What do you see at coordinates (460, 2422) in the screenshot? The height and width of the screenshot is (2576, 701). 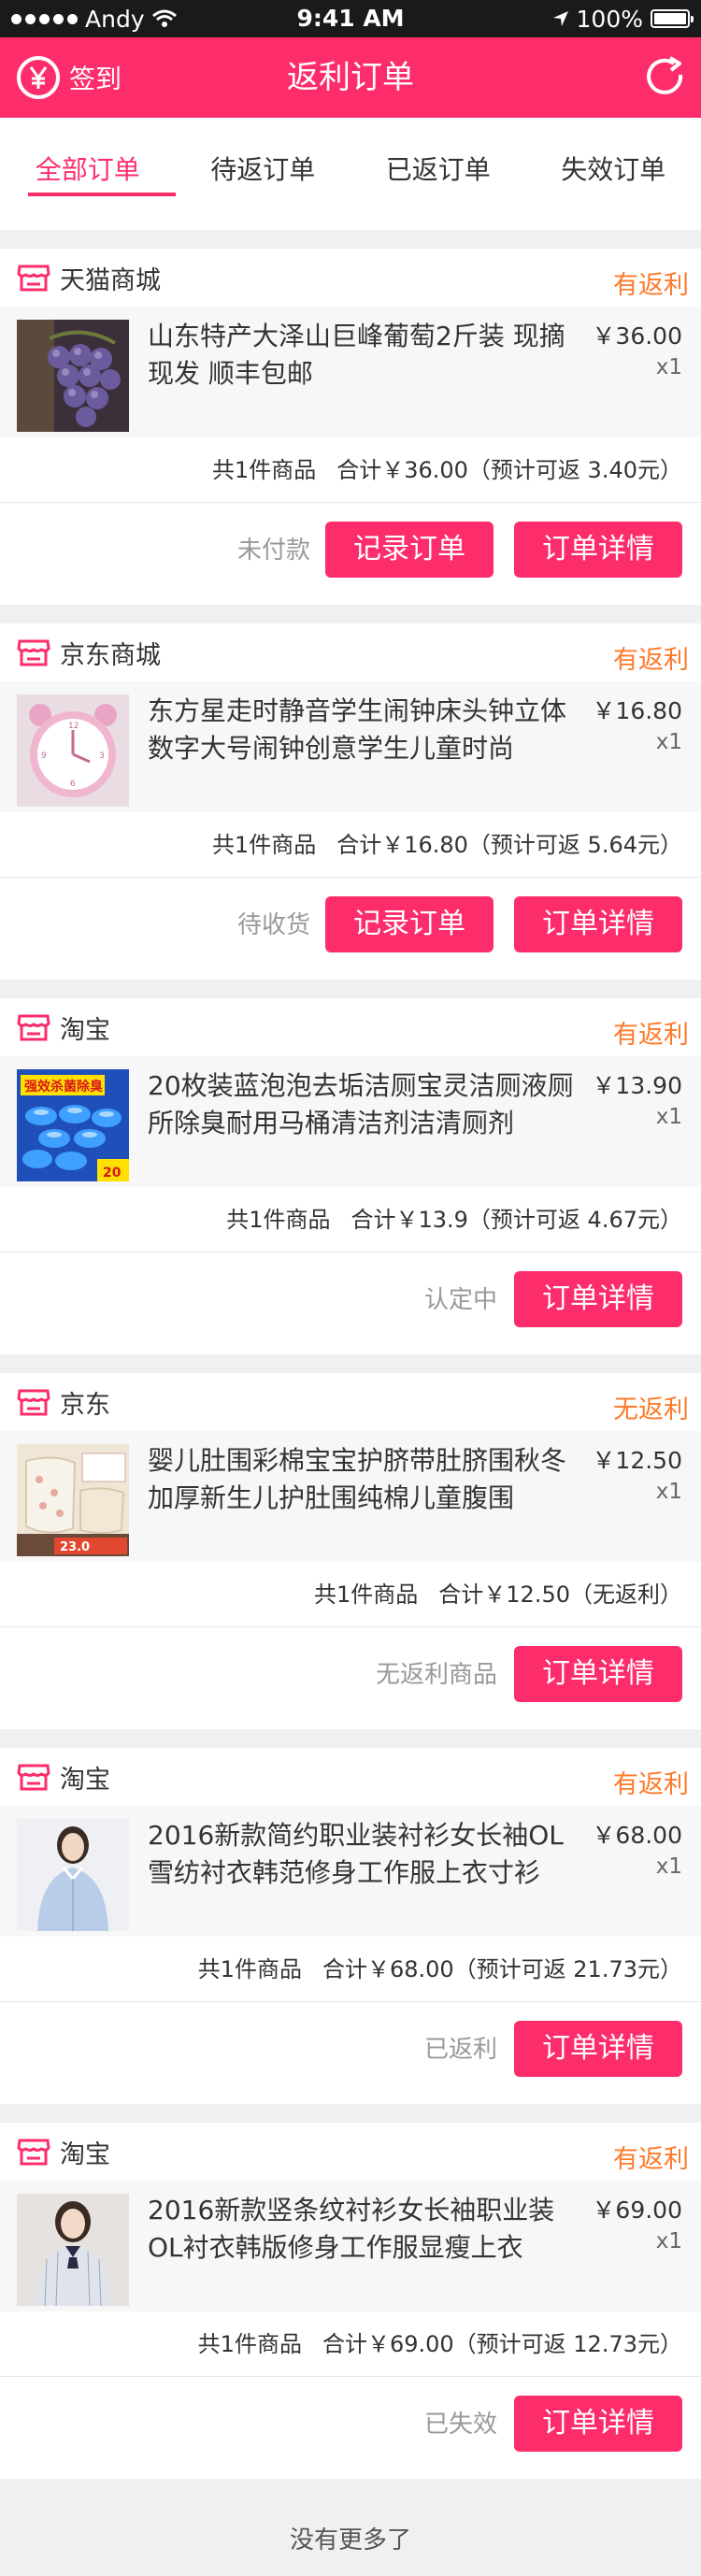 I see `order-state: 已失效` at bounding box center [460, 2422].